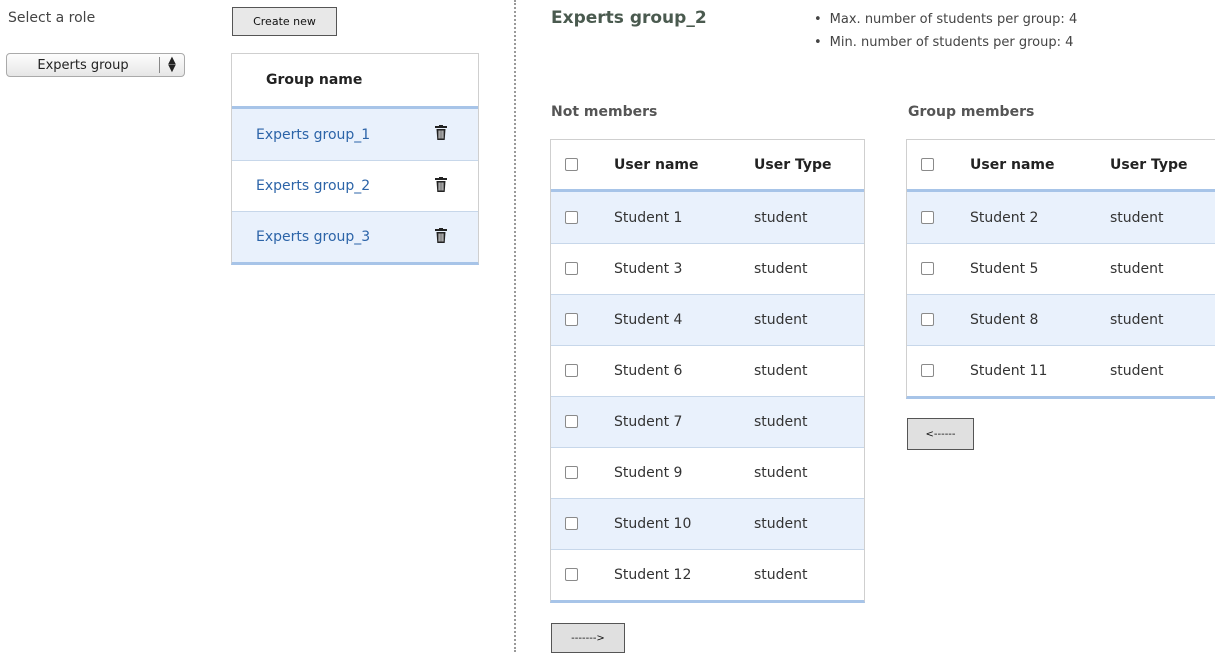  Describe the element at coordinates (1004, 217) in the screenshot. I see `user-name: Student 2` at that location.